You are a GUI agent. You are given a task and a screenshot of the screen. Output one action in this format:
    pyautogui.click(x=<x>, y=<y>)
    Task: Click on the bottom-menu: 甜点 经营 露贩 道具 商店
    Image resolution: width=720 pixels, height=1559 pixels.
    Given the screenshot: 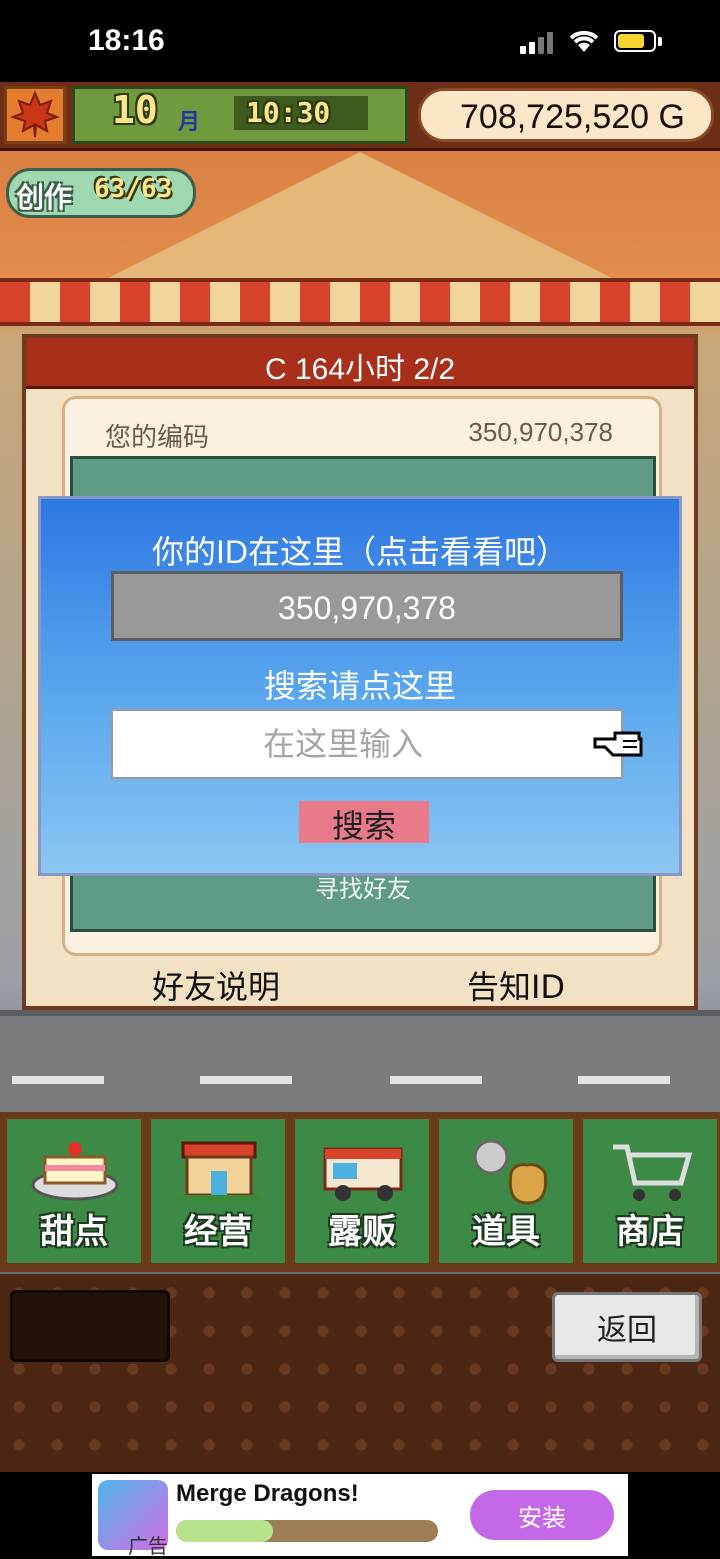 What is the action you would take?
    pyautogui.click(x=360, y=1192)
    